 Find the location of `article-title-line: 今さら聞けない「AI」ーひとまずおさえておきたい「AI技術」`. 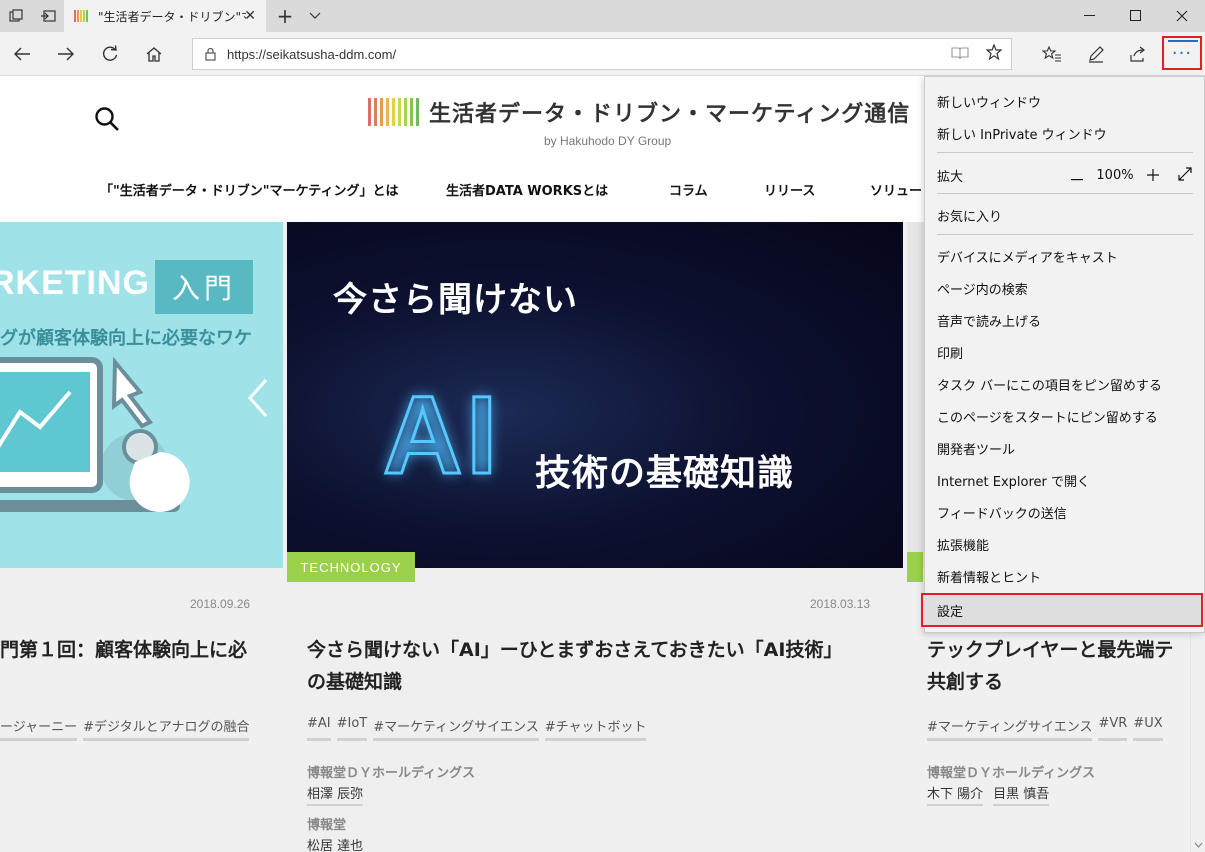

article-title-line: 今さら聞けない「AI」ーひとまずおさえておきたい「AI技術」 is located at coordinates (575, 650).